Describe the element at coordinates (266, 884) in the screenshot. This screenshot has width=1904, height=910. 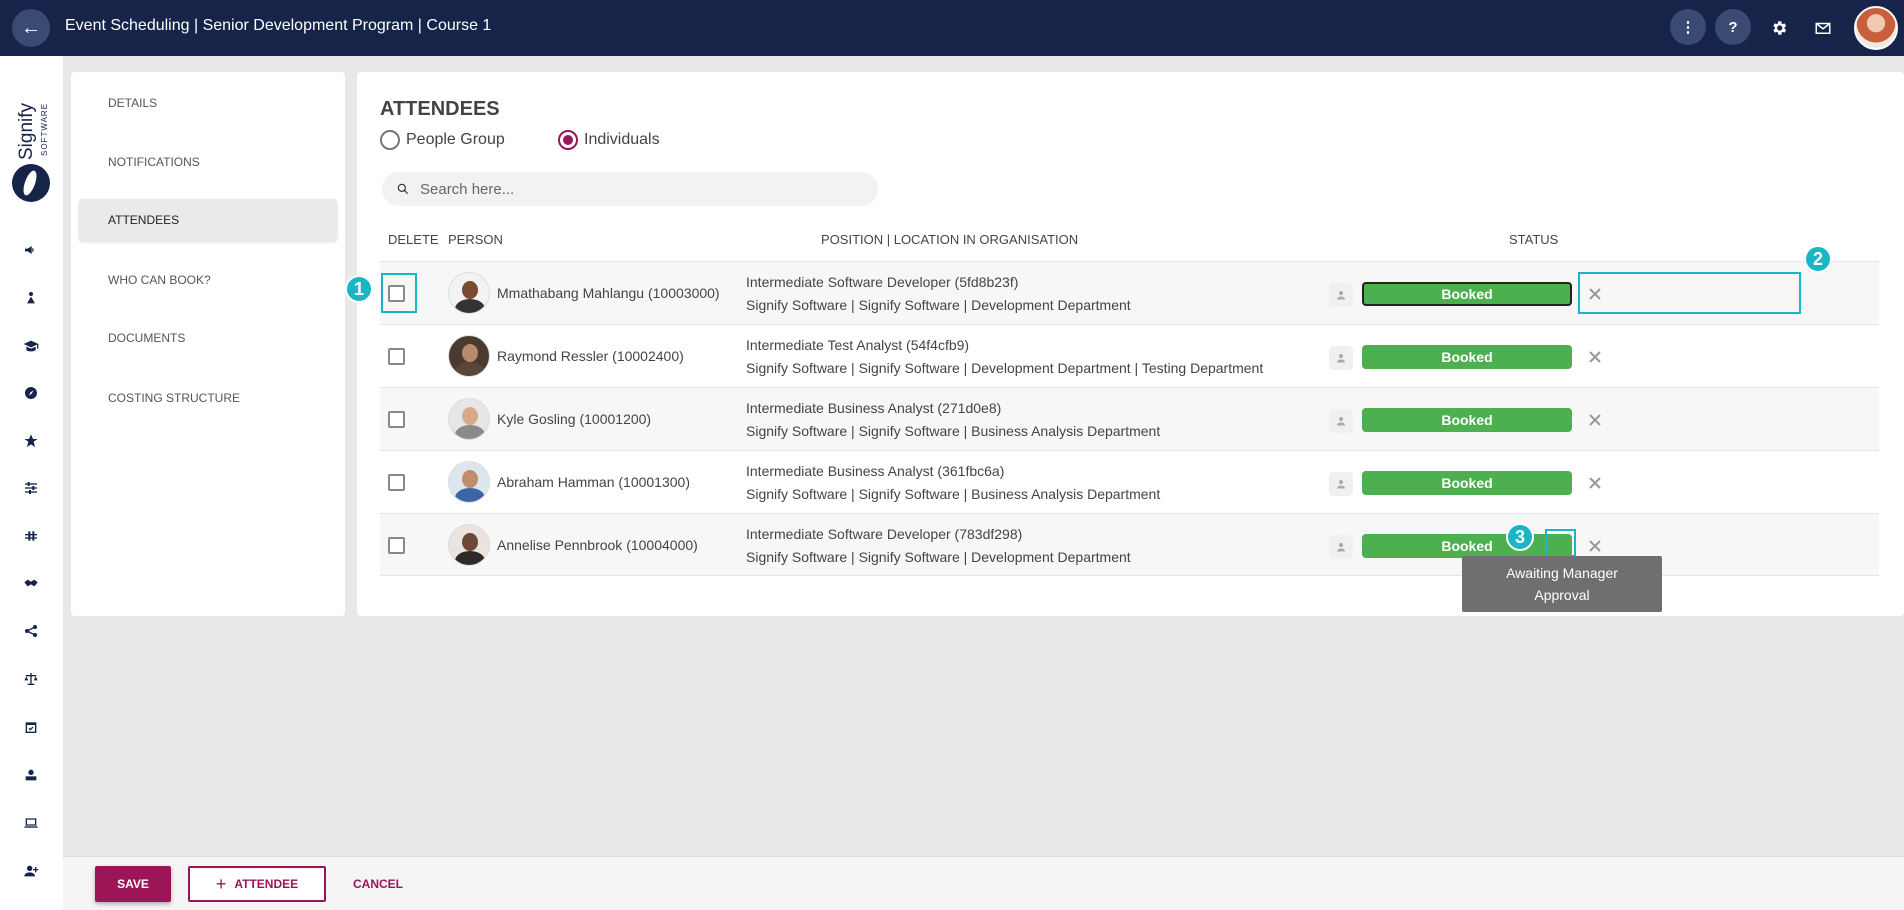
I see `add-attendee-label: ATTENDEE` at that location.